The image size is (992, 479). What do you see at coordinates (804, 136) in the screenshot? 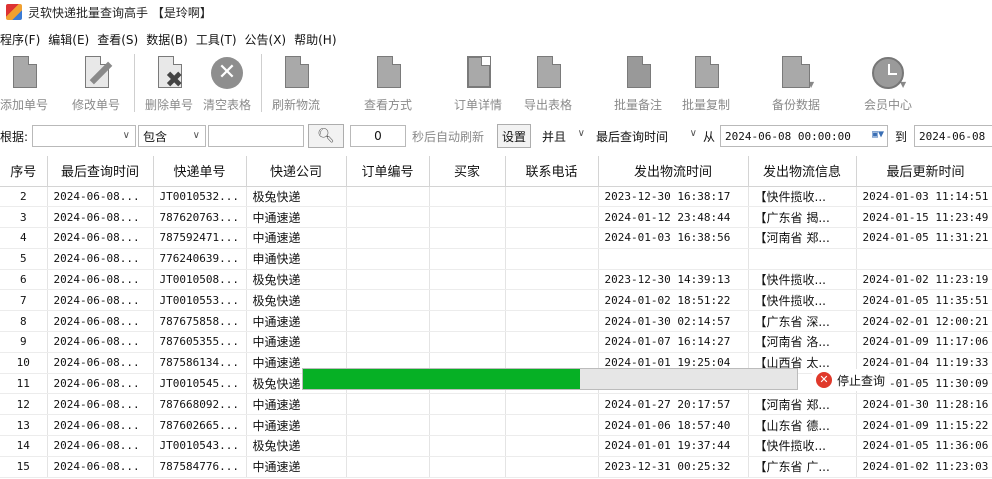
I see `from-datetime-picker: 2024-06-08 00:00:00 ▣▼` at bounding box center [804, 136].